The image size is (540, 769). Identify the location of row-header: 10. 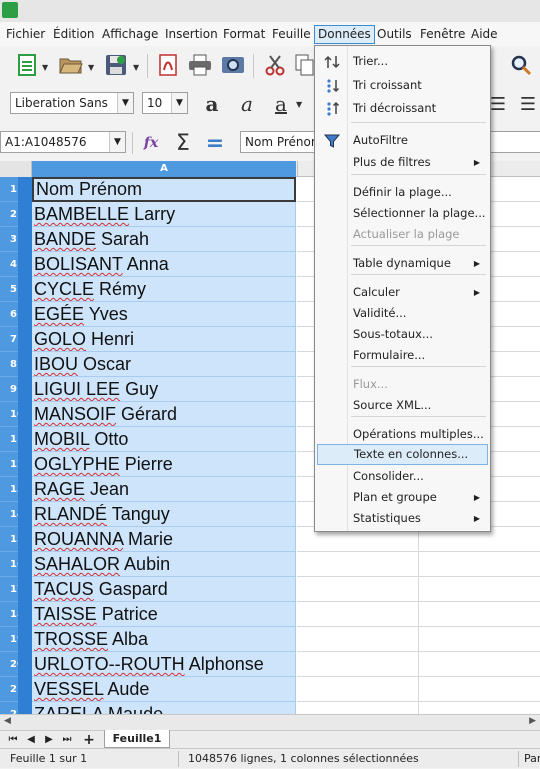
(16, 414).